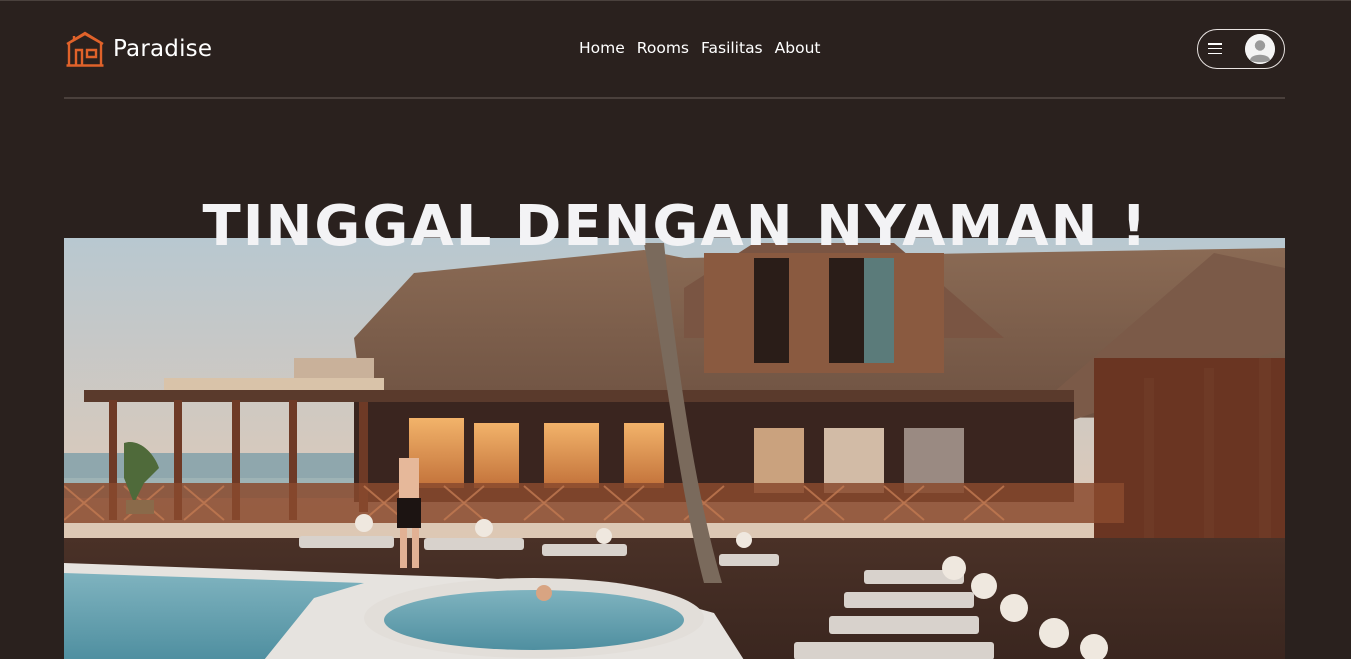 The height and width of the screenshot is (659, 1351). I want to click on nav-about: About, so click(798, 48).